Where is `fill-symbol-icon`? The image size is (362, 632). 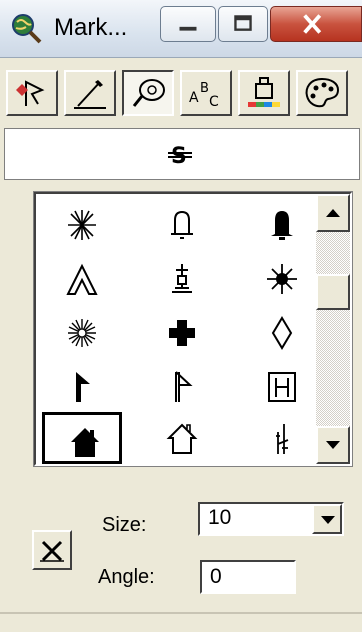 fill-symbol-icon is located at coordinates (148, 93).